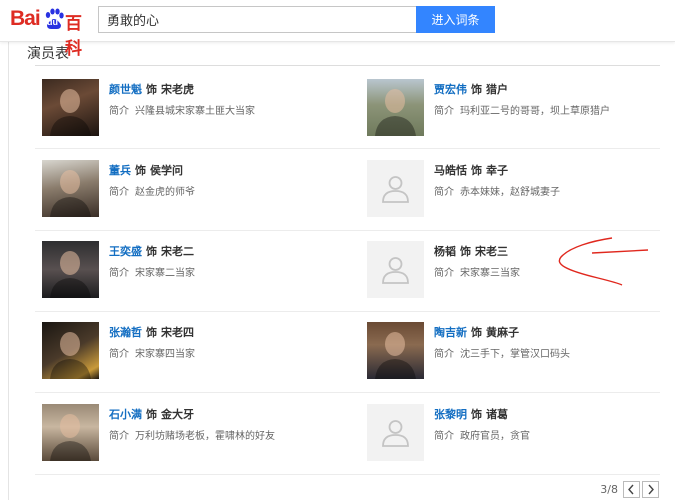  What do you see at coordinates (152, 190) in the screenshot?
I see `role-intro: 简介 赵金虎的师爷` at bounding box center [152, 190].